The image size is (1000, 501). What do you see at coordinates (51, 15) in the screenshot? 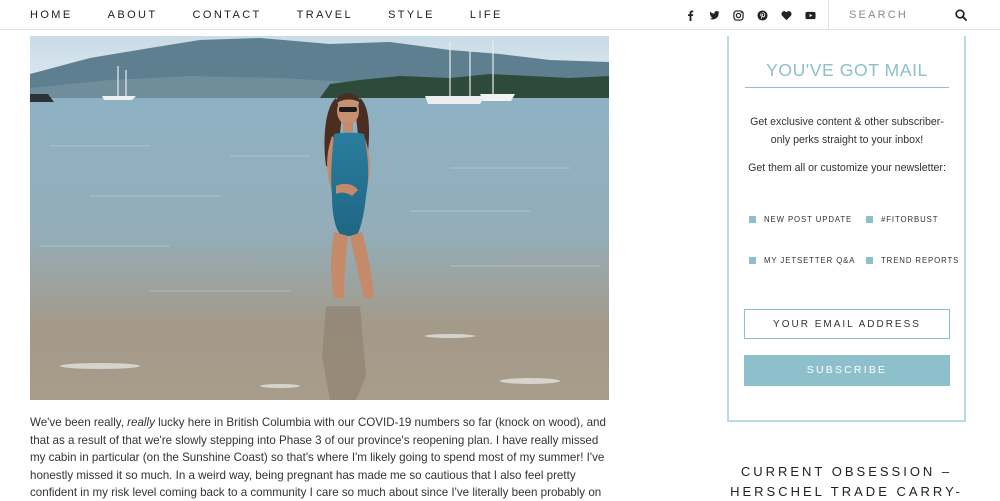
I see `nav-home: HOME` at bounding box center [51, 15].